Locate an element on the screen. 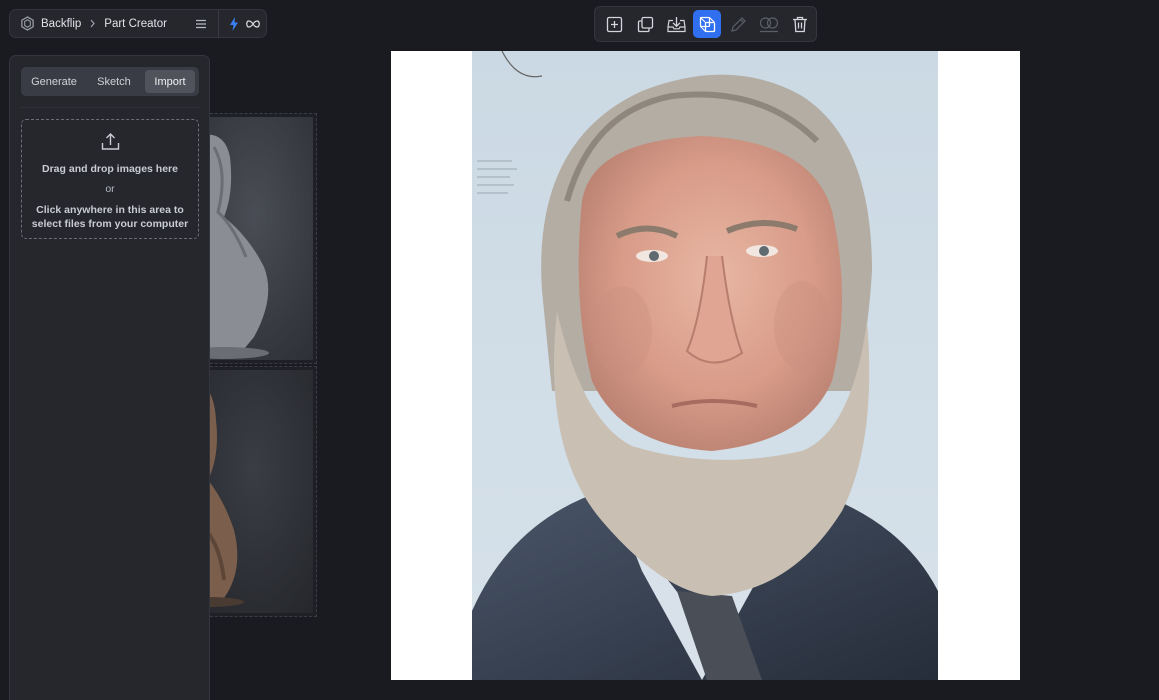 The height and width of the screenshot is (700, 1159). tab-generate: Generate is located at coordinates (54, 81).